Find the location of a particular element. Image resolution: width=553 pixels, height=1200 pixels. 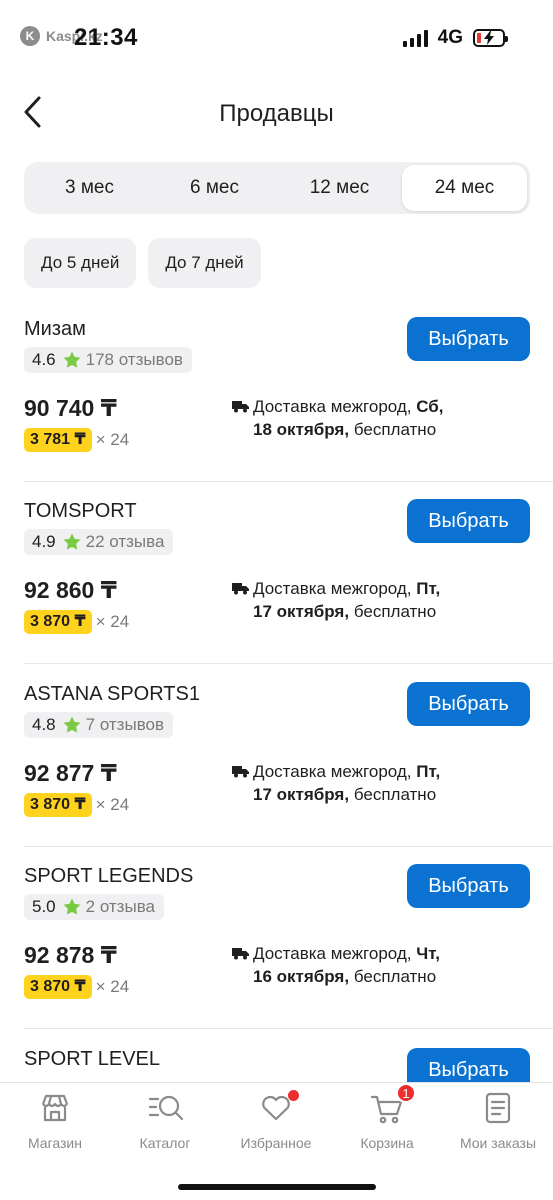

cart-icon: 1 is located at coordinates (393, 1104).